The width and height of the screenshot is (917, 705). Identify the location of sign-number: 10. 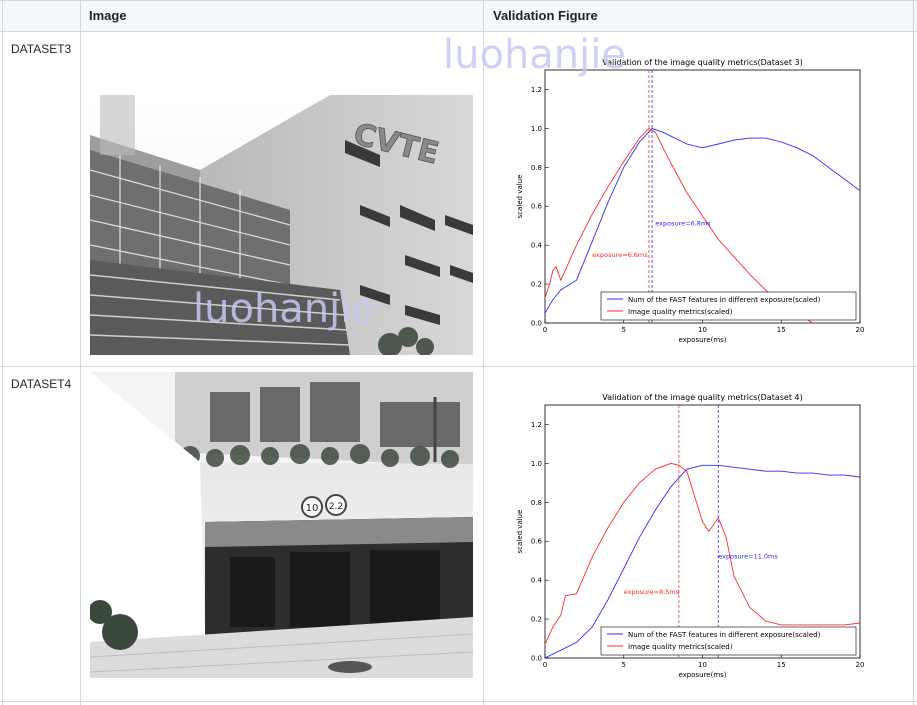
(312, 508).